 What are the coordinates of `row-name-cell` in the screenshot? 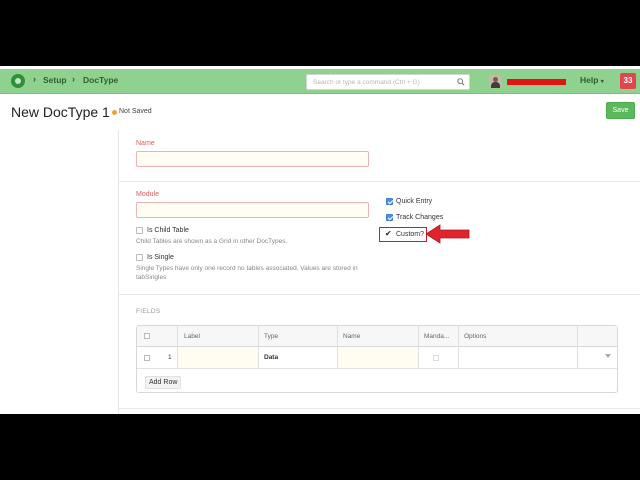 It's located at (378, 357).